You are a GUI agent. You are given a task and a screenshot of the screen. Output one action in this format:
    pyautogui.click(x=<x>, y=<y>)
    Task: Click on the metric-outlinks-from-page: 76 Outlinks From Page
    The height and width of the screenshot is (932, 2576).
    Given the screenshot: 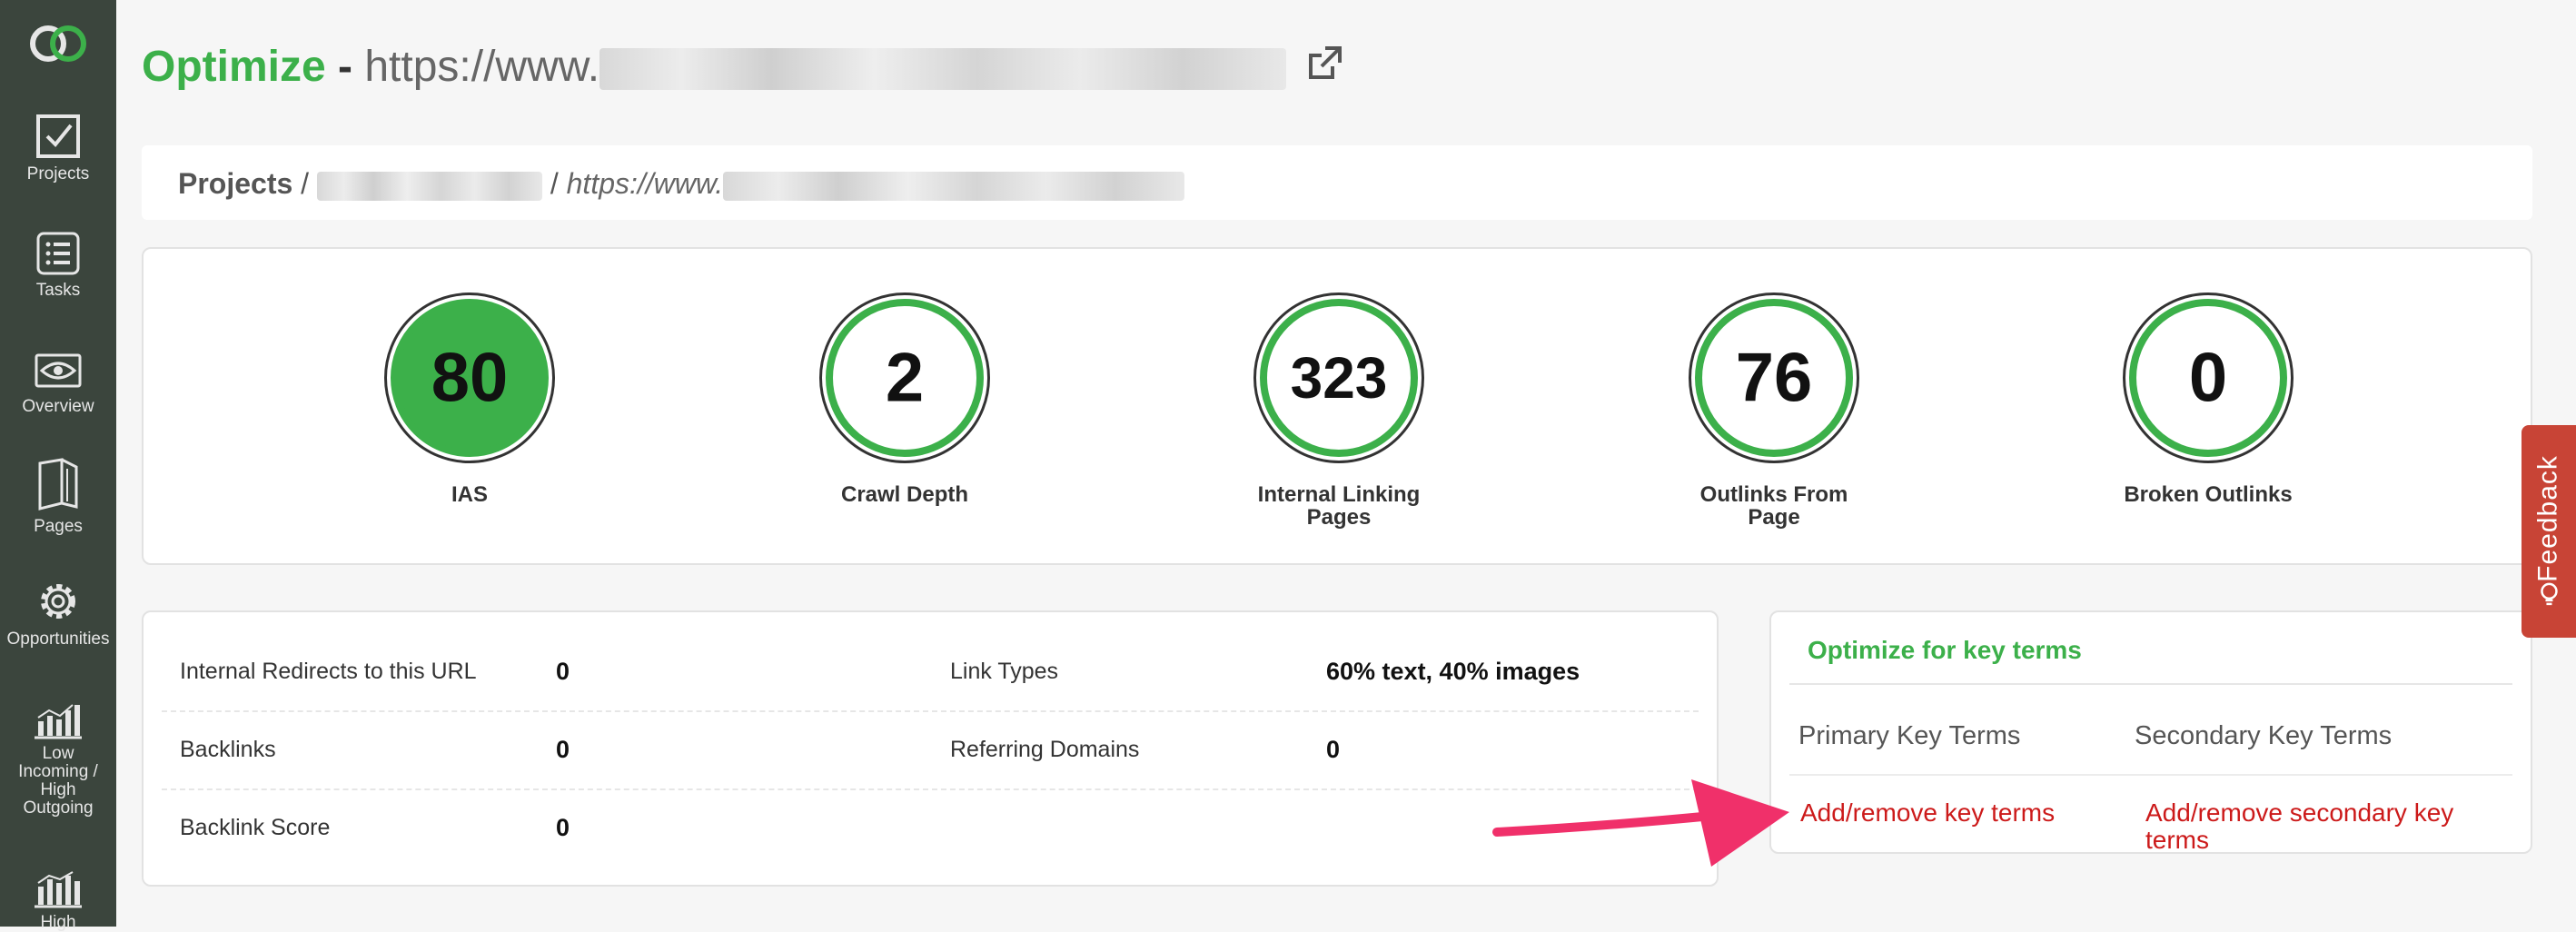 What is the action you would take?
    pyautogui.click(x=1774, y=410)
    